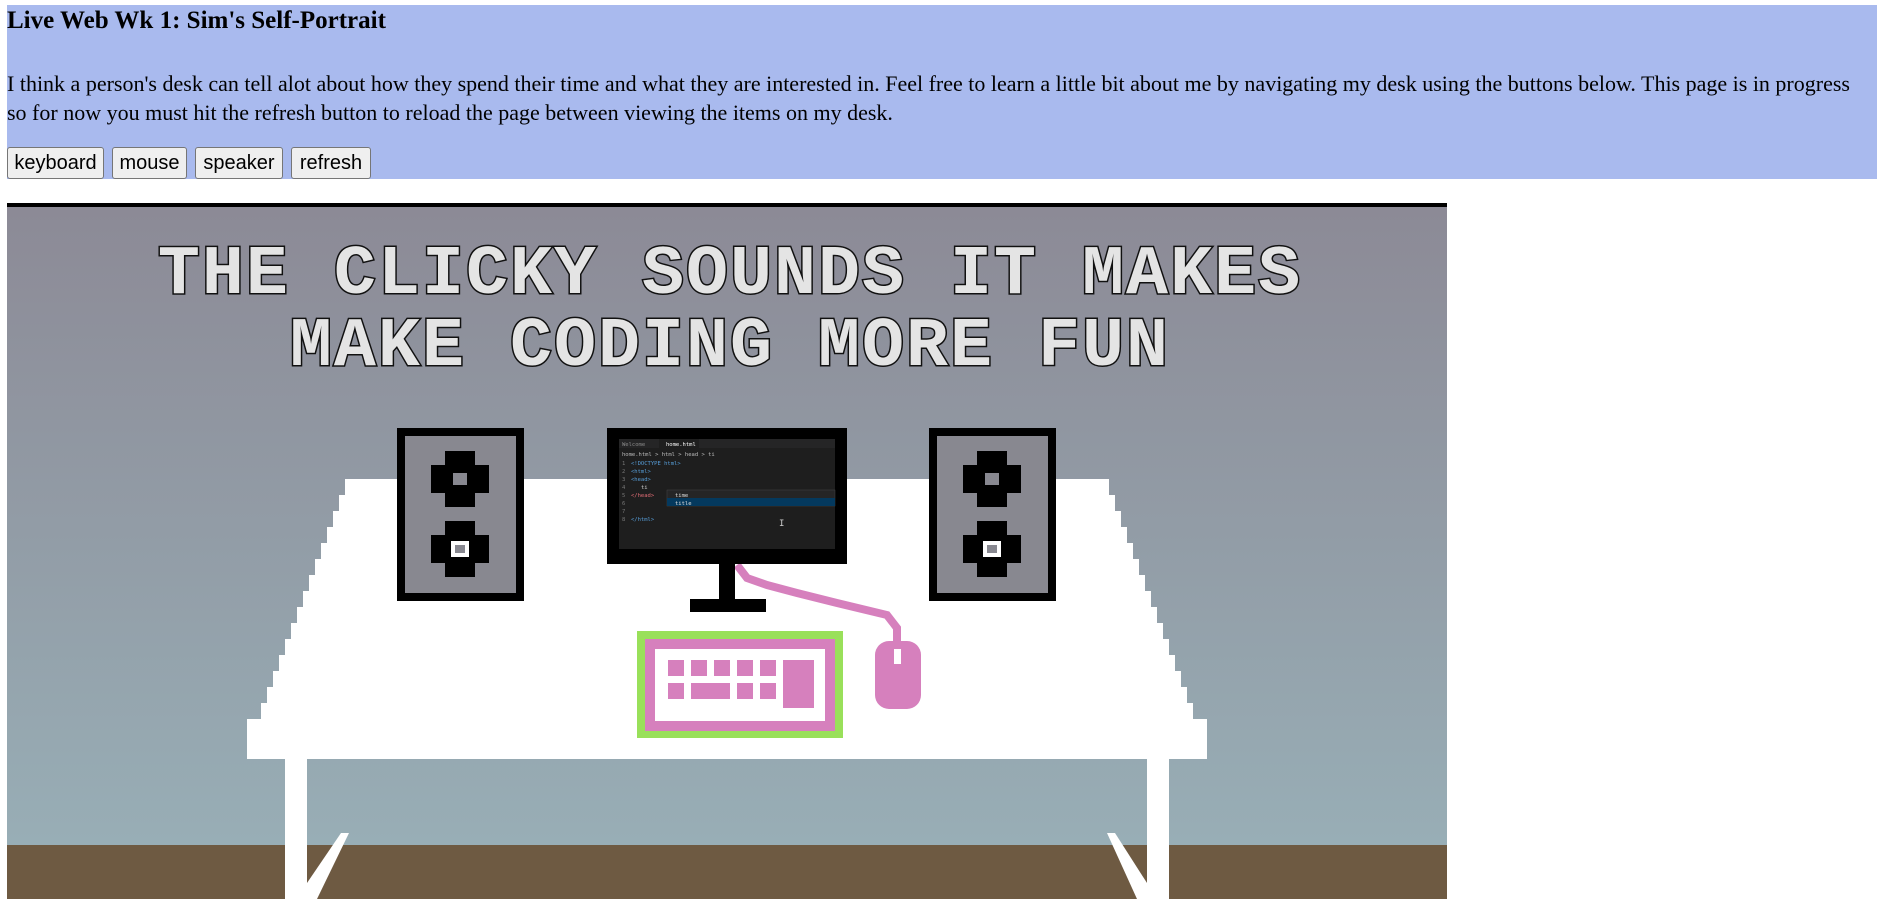 The height and width of the screenshot is (899, 1885). I want to click on speaker-left, so click(460, 514).